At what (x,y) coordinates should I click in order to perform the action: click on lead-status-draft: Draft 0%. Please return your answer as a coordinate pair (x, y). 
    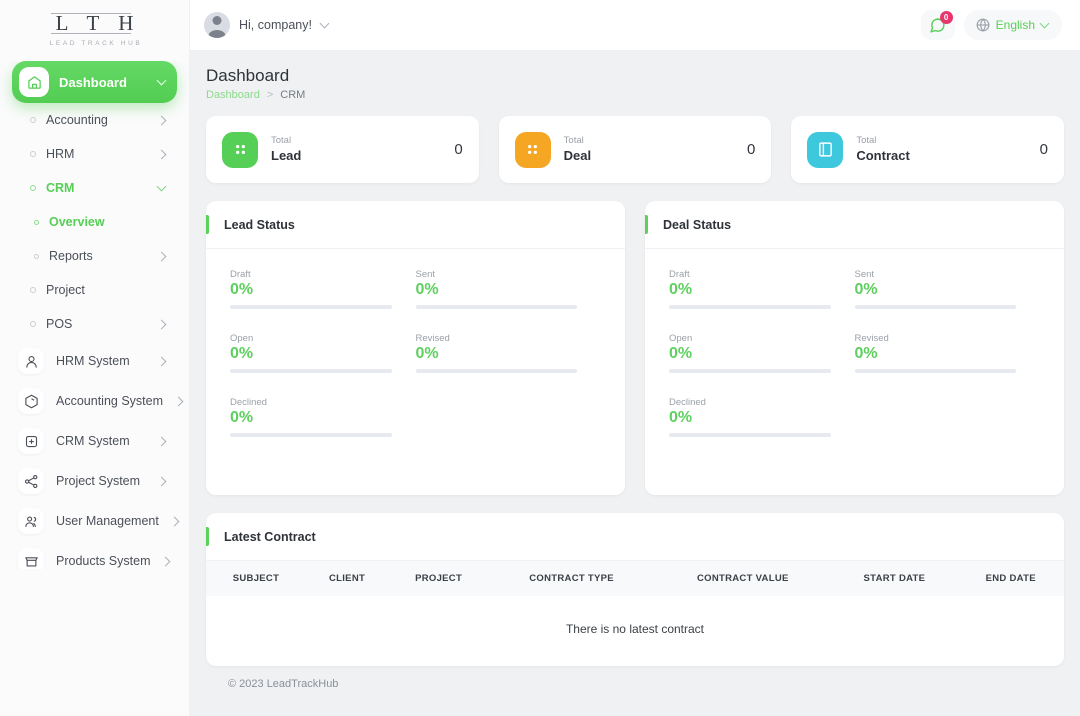
    Looking at the image, I should click on (323, 289).